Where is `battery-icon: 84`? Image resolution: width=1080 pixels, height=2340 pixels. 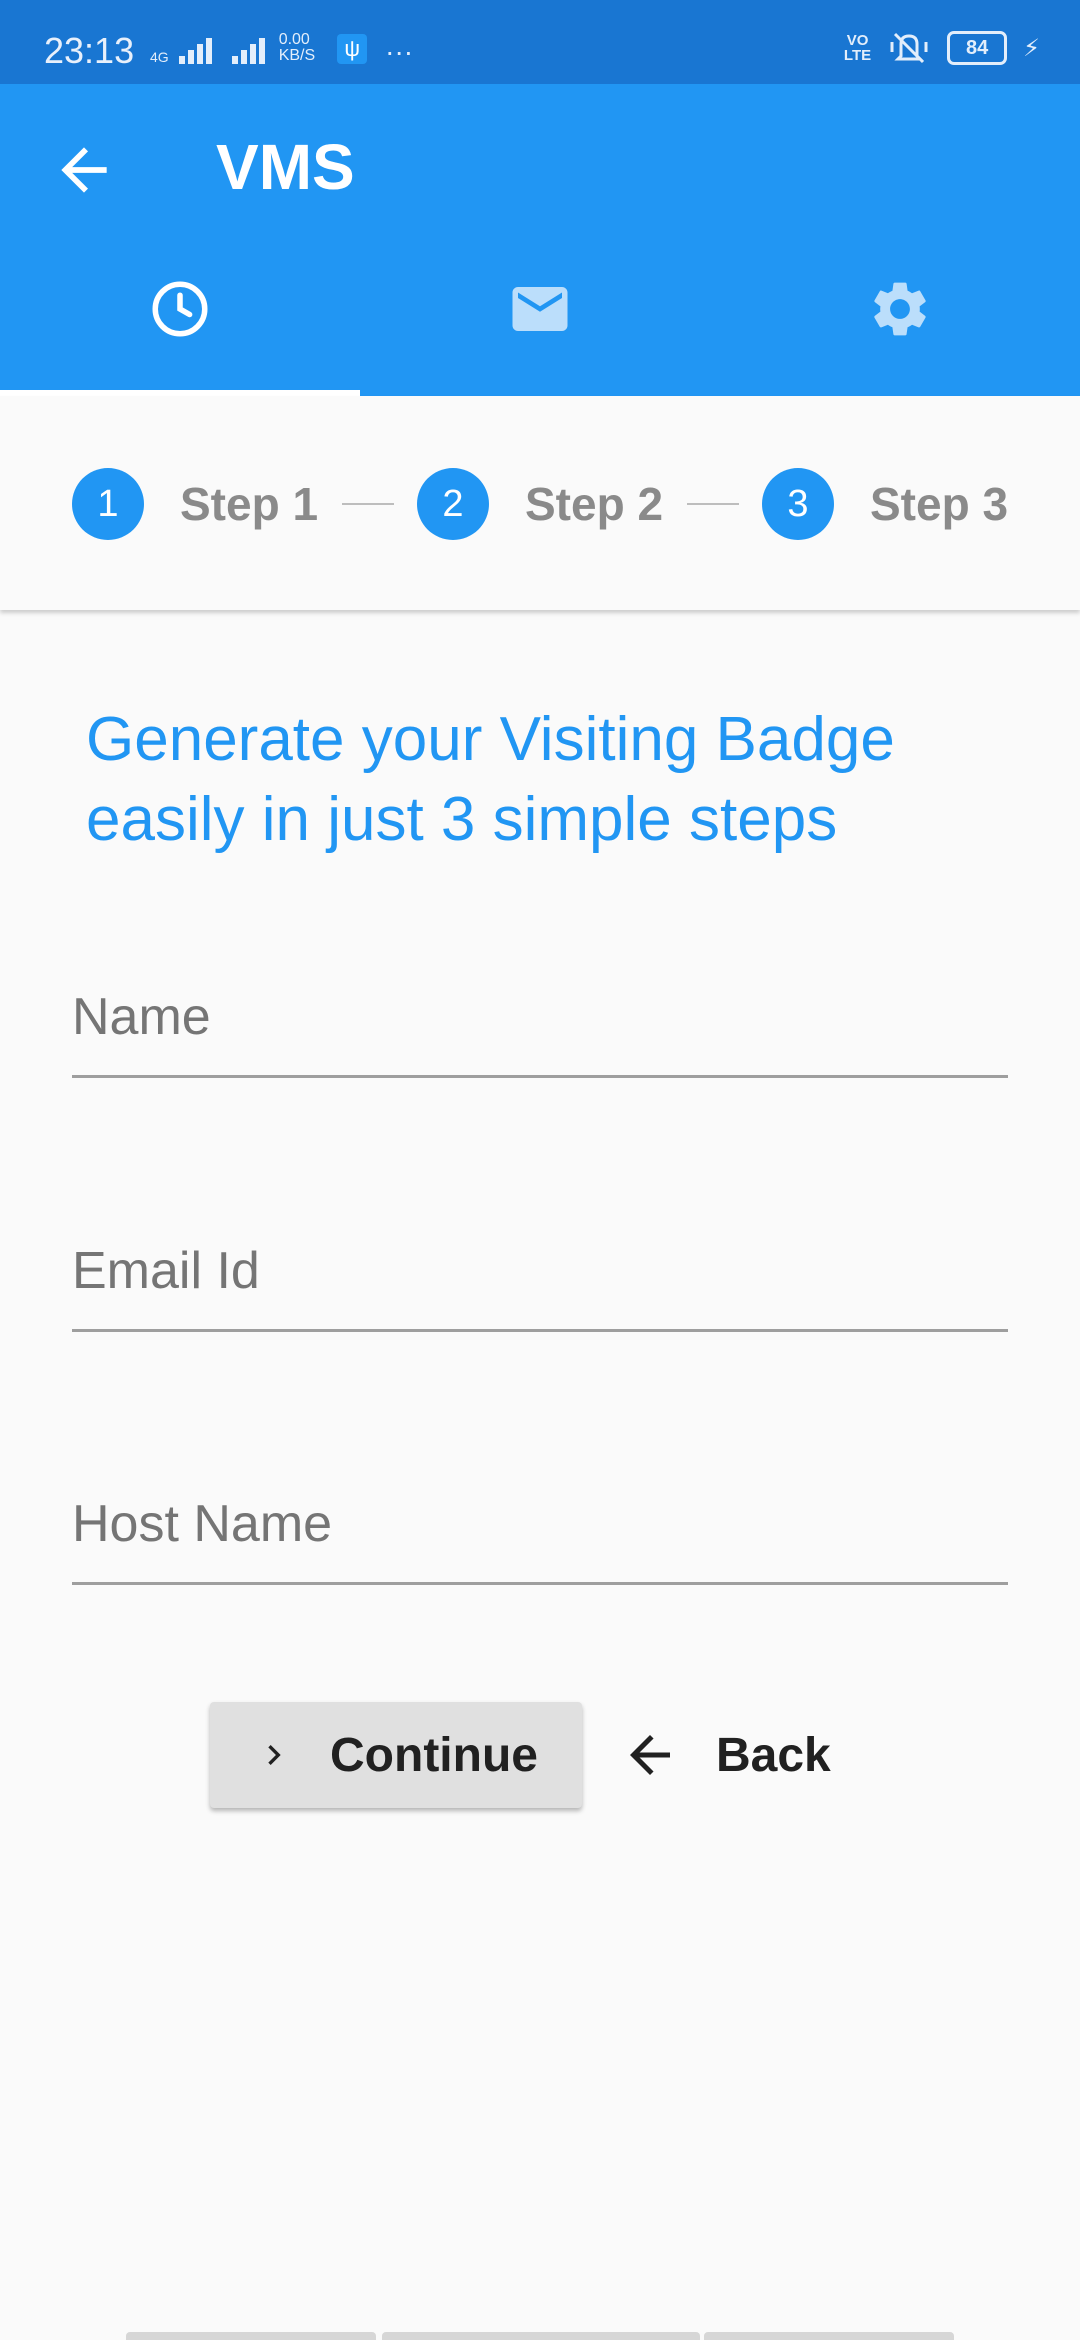 battery-icon: 84 is located at coordinates (977, 48).